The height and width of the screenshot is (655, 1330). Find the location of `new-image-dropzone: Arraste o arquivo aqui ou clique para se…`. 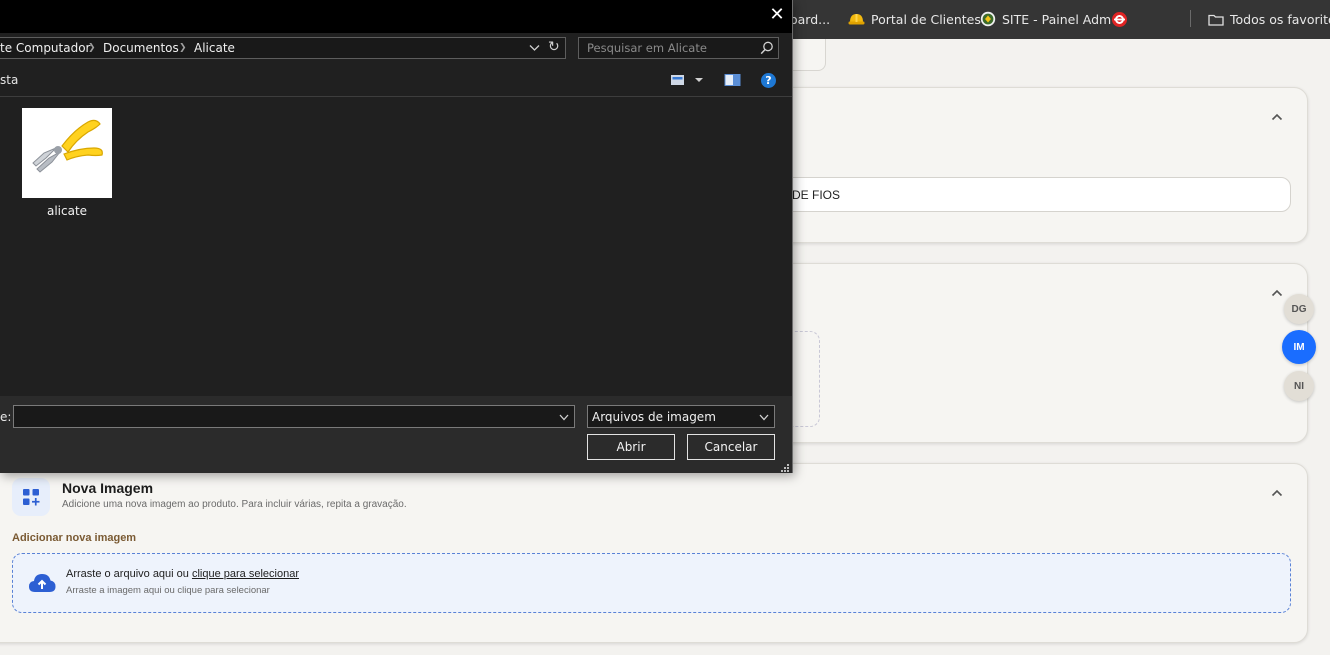

new-image-dropzone: Arraste o arquivo aqui ou clique para se… is located at coordinates (651, 583).